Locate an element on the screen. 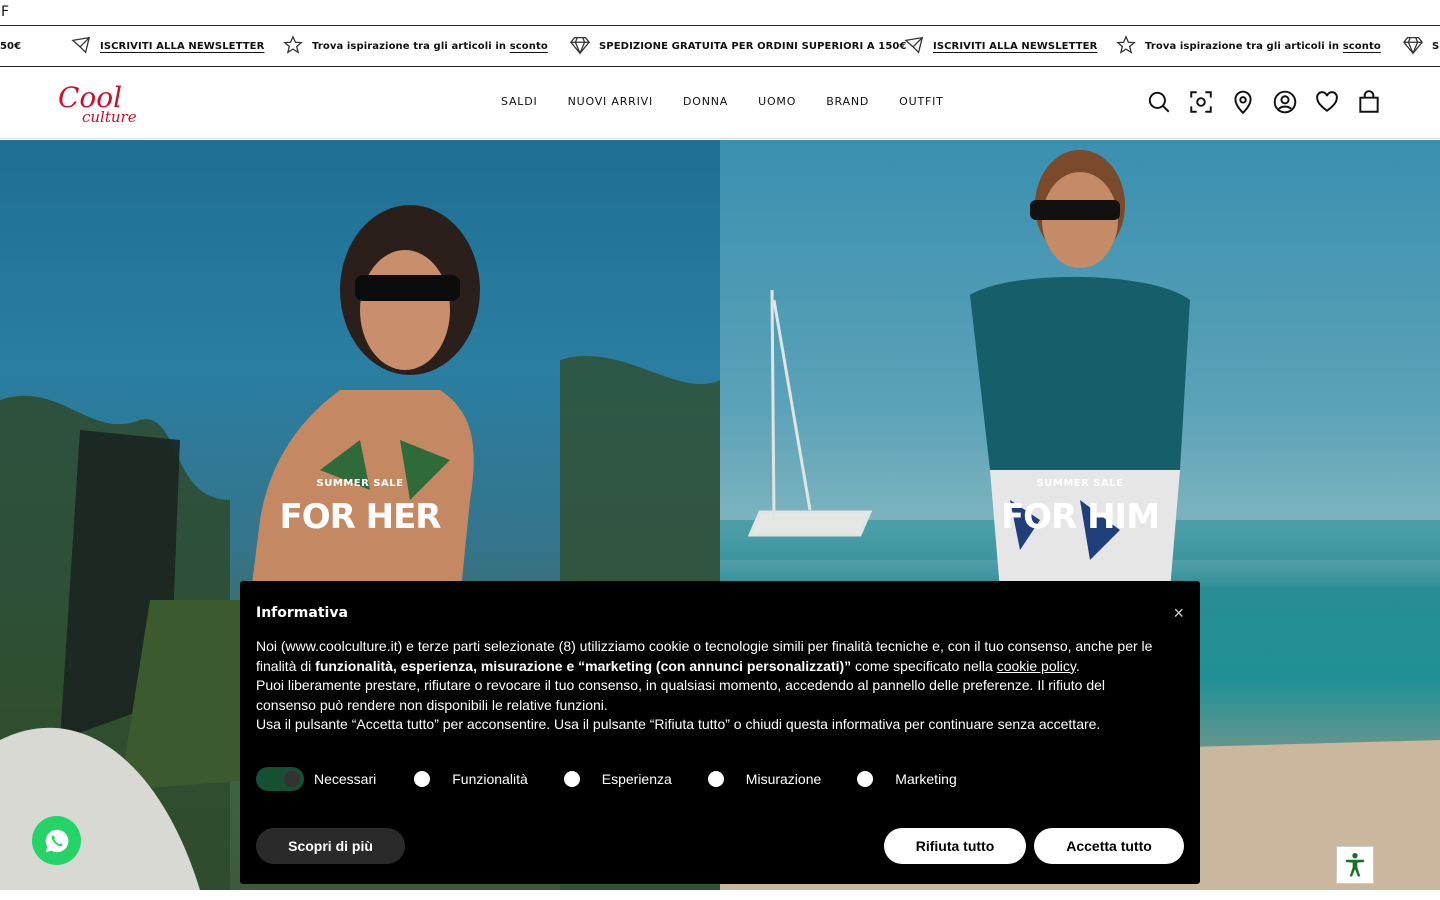 The width and height of the screenshot is (1440, 900). toggle-necessari: Necessari is located at coordinates (316, 779).